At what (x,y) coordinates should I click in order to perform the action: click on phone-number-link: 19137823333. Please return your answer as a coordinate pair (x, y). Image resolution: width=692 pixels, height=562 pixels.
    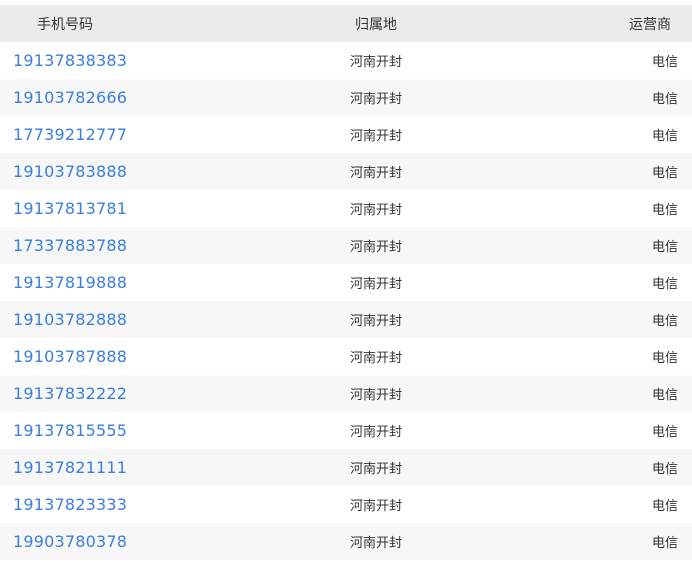
    Looking at the image, I should click on (70, 504).